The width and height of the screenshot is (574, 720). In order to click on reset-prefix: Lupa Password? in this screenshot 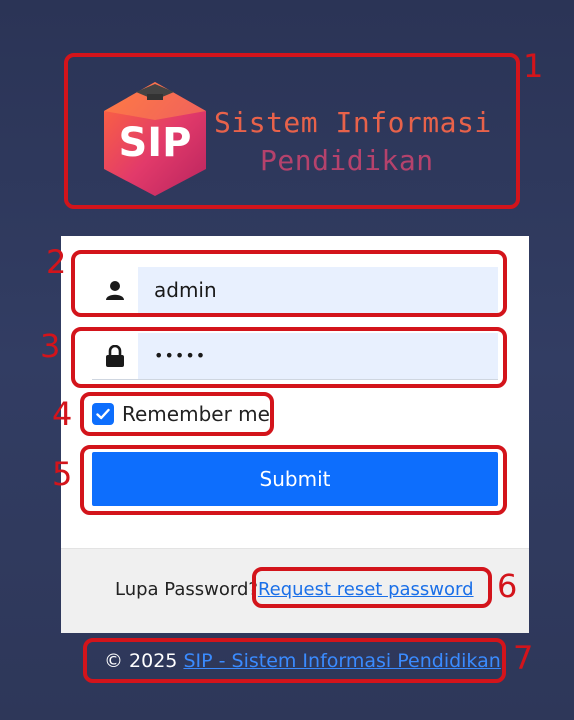, I will do `click(186, 589)`.